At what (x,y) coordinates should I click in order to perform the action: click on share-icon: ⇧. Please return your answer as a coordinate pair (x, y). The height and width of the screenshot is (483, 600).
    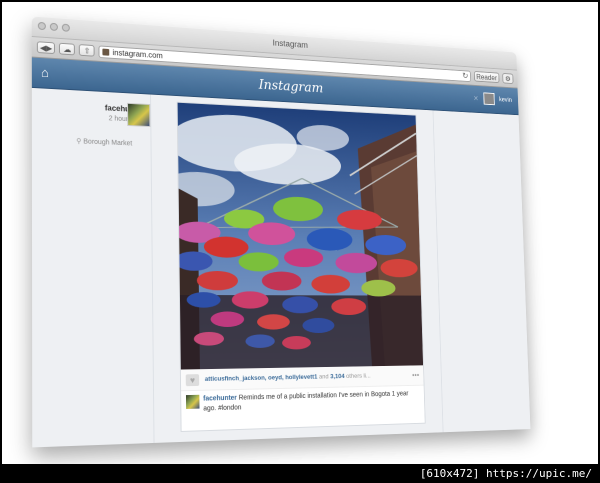
    Looking at the image, I should click on (87, 50).